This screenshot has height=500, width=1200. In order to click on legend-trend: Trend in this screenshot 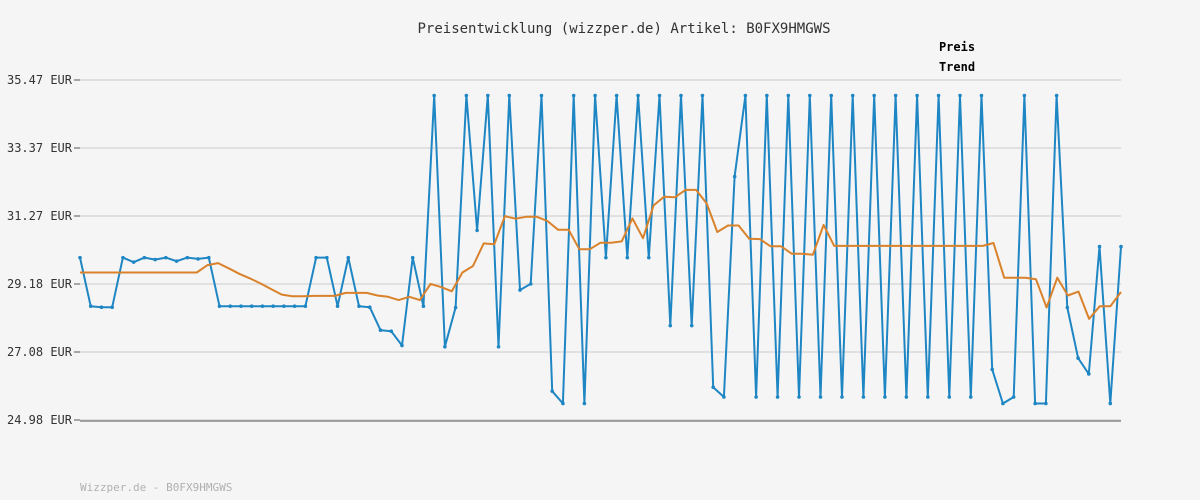, I will do `click(957, 67)`.